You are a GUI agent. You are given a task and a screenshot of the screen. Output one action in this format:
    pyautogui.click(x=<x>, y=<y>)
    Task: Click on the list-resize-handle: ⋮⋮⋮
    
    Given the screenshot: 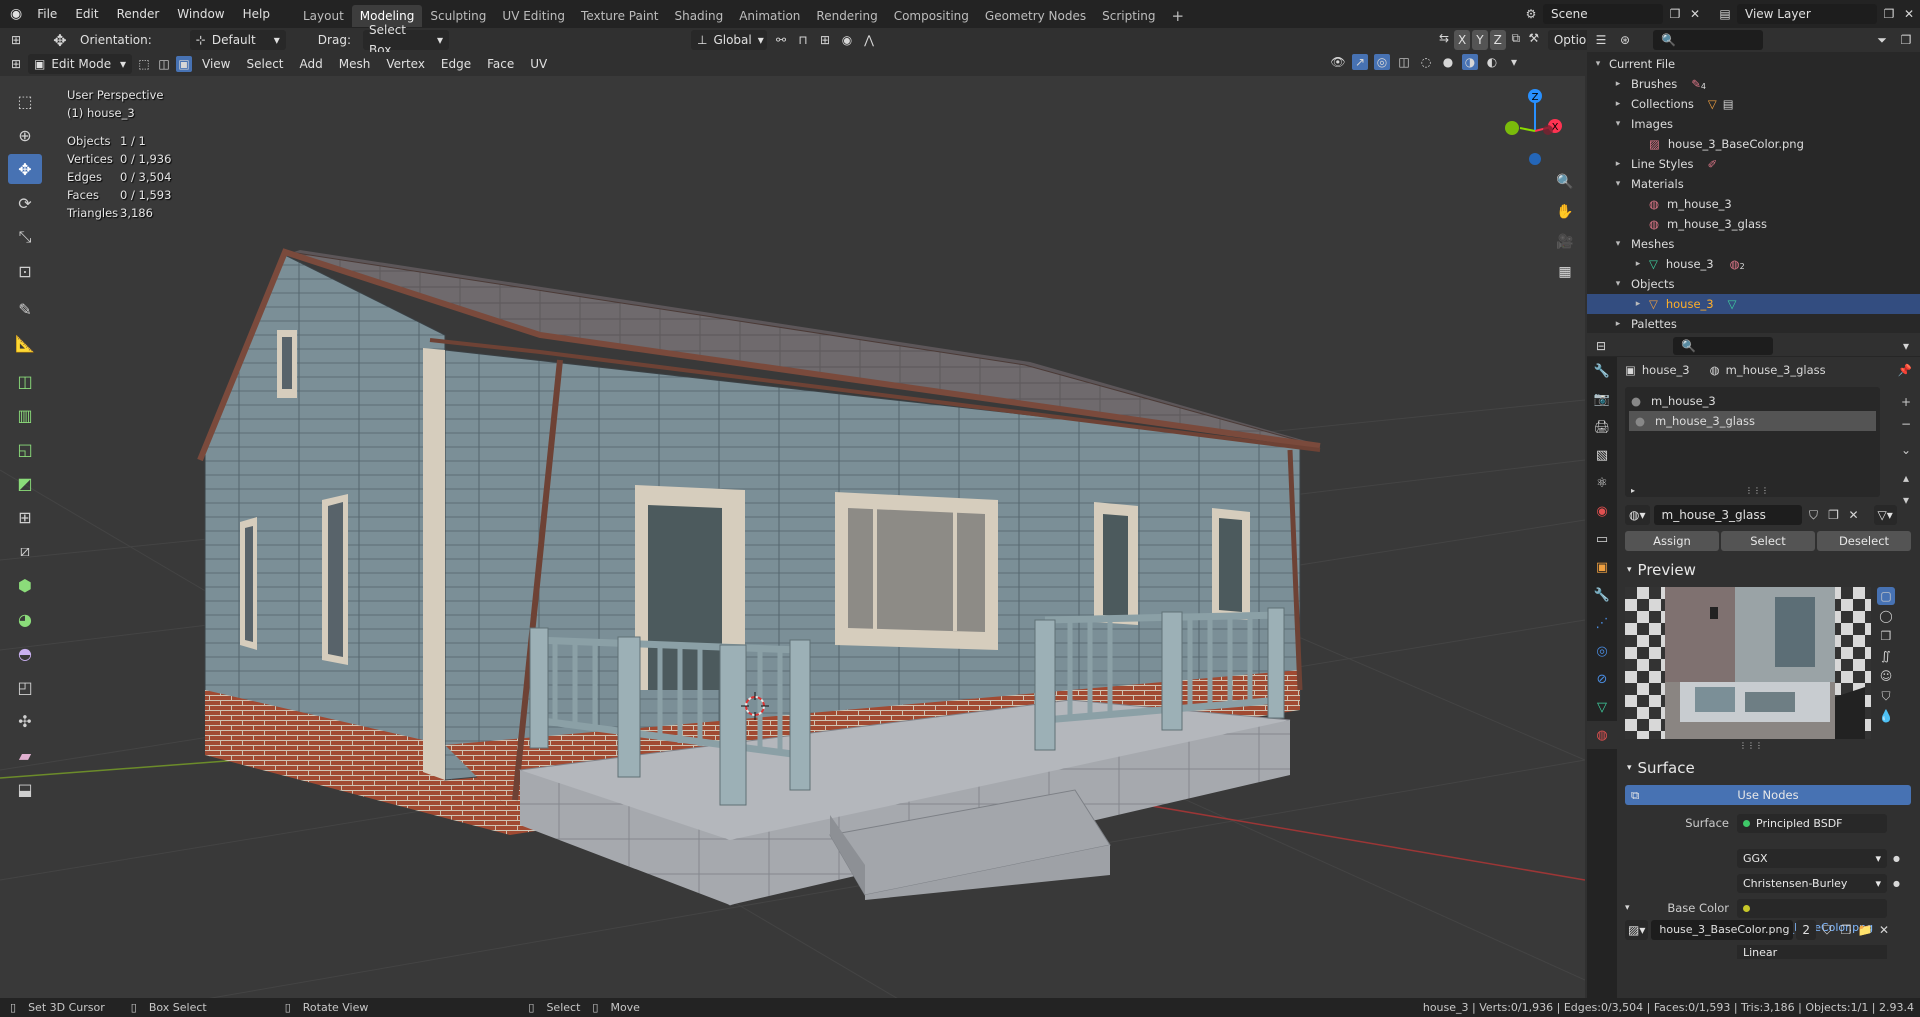 What is the action you would take?
    pyautogui.click(x=1757, y=490)
    